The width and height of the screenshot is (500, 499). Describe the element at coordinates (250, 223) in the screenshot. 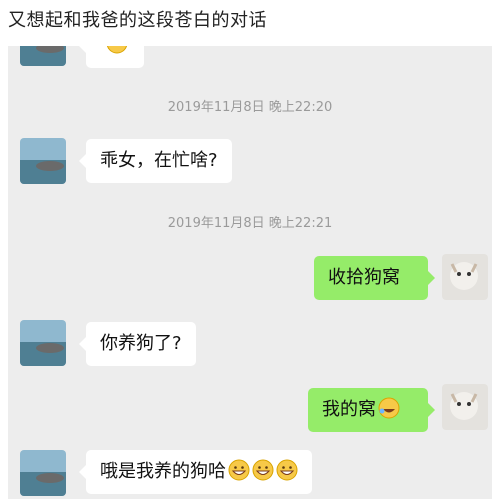

I see `timestamp-2: 2019年11月8日 晚上22:21` at that location.